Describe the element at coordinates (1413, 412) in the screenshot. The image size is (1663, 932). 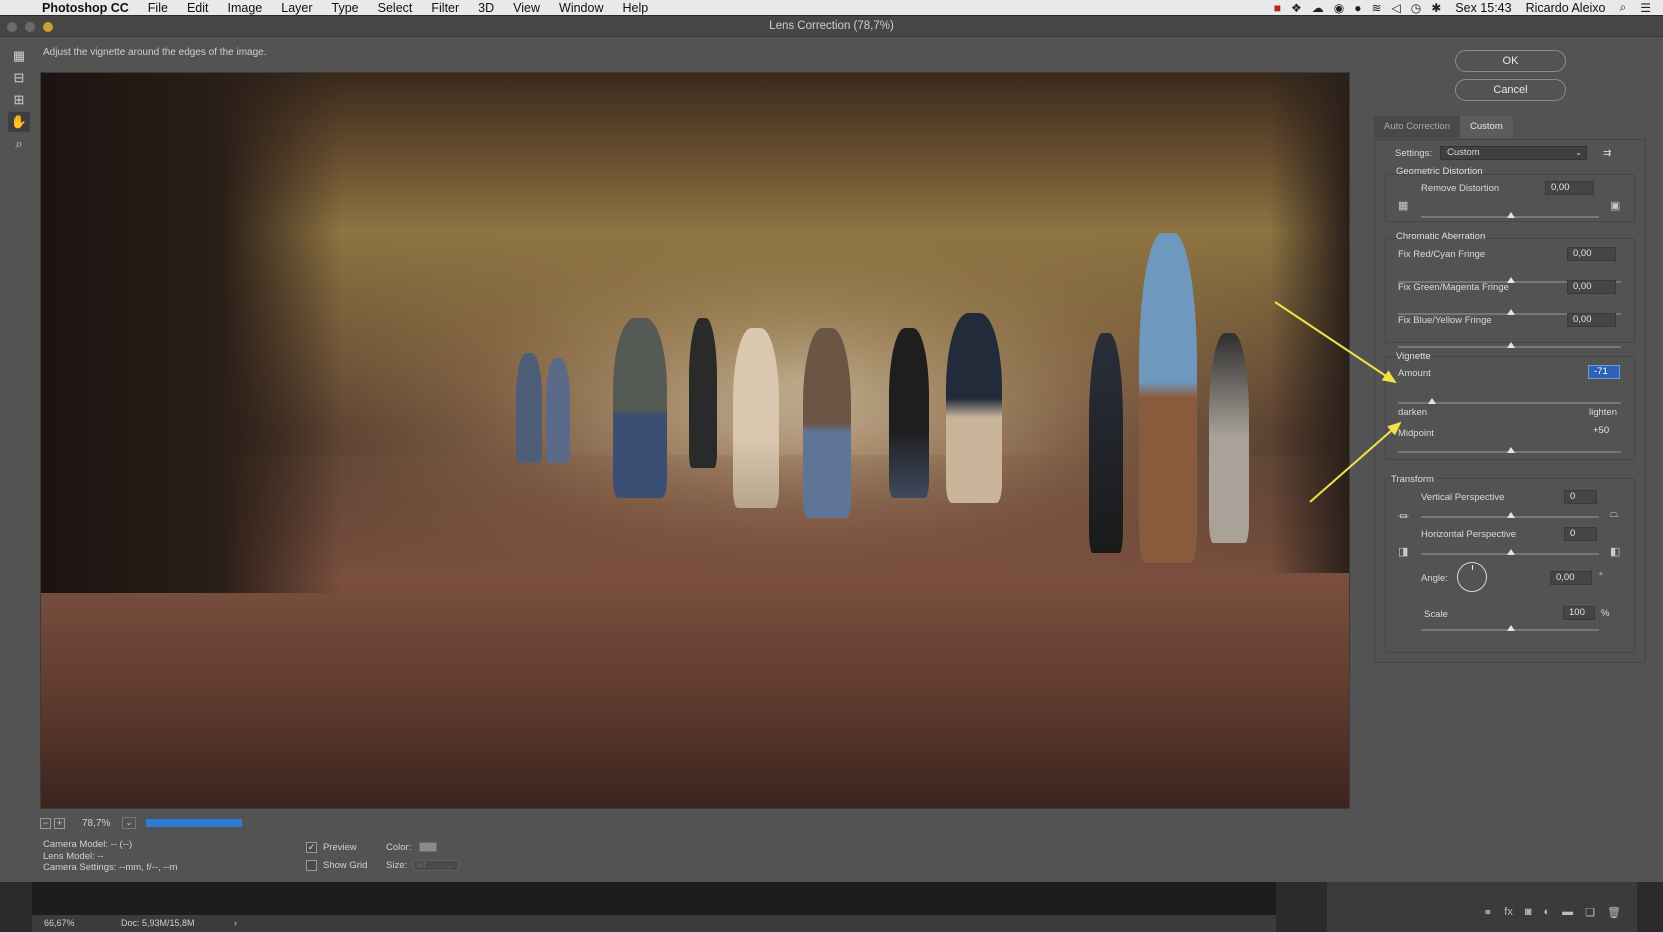
I see `darken-label: darken` at that location.